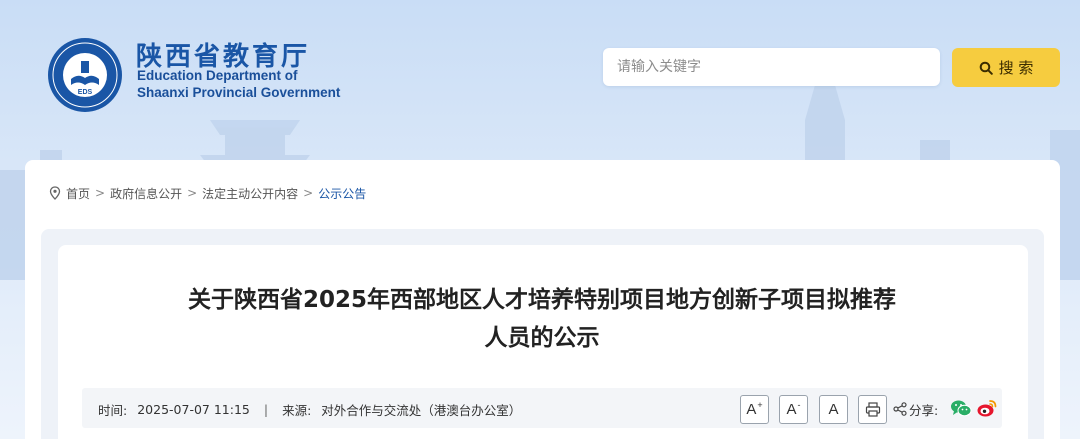 This screenshot has width=1080, height=439. I want to click on decrease-mark: -, so click(799, 404).